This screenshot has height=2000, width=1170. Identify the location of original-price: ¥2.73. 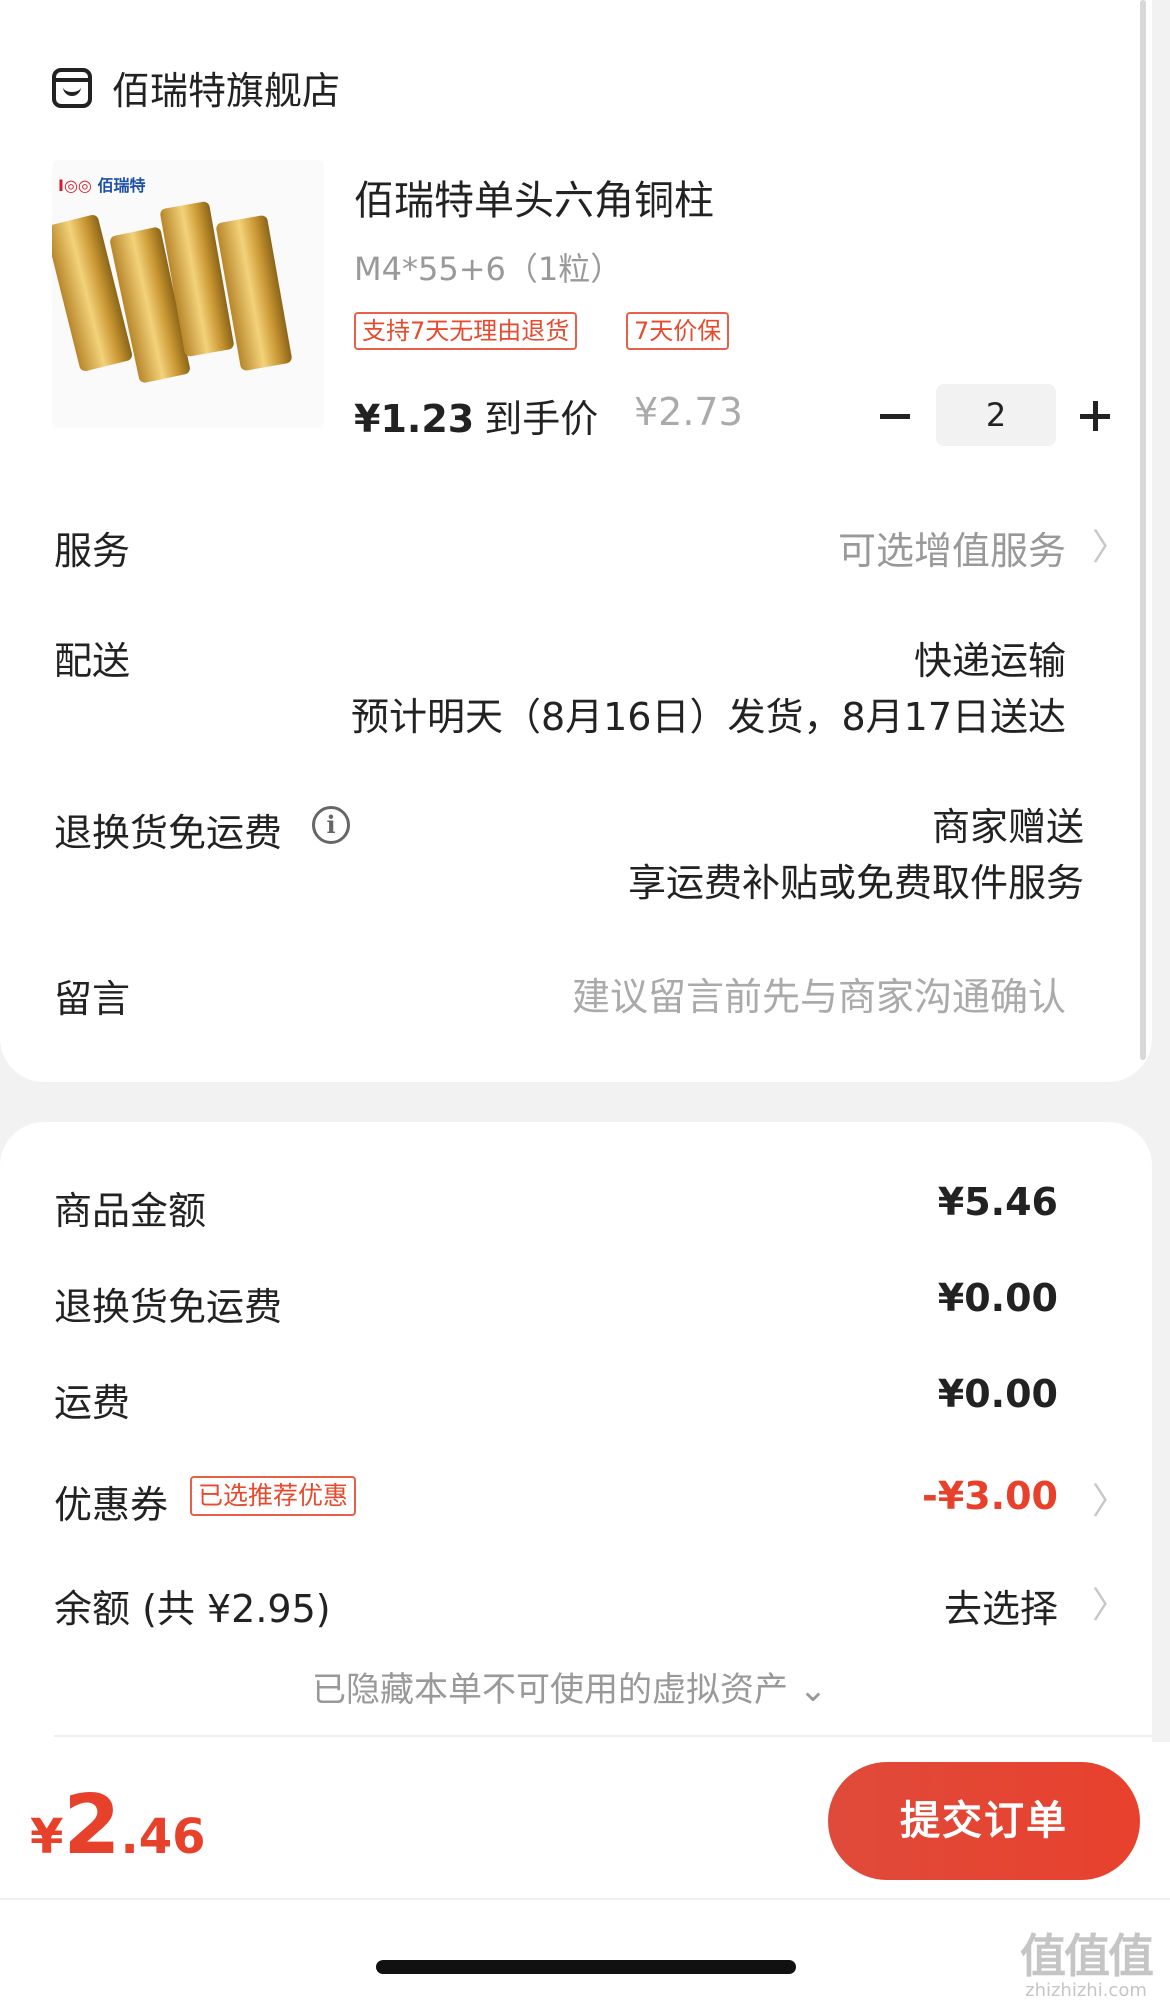
(688, 412).